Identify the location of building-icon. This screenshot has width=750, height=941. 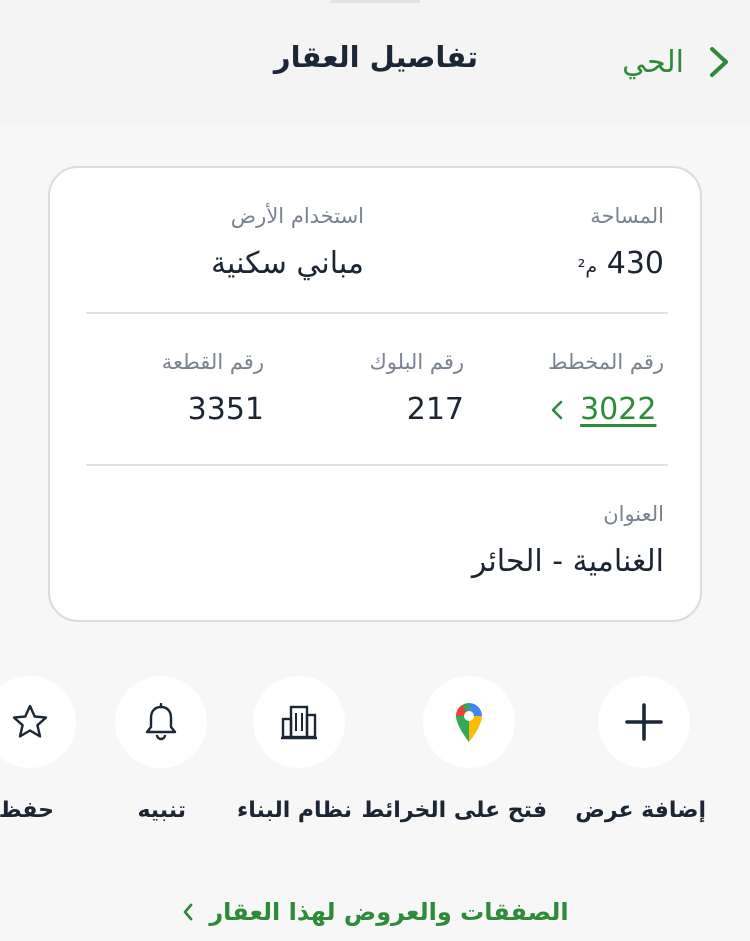
(299, 722).